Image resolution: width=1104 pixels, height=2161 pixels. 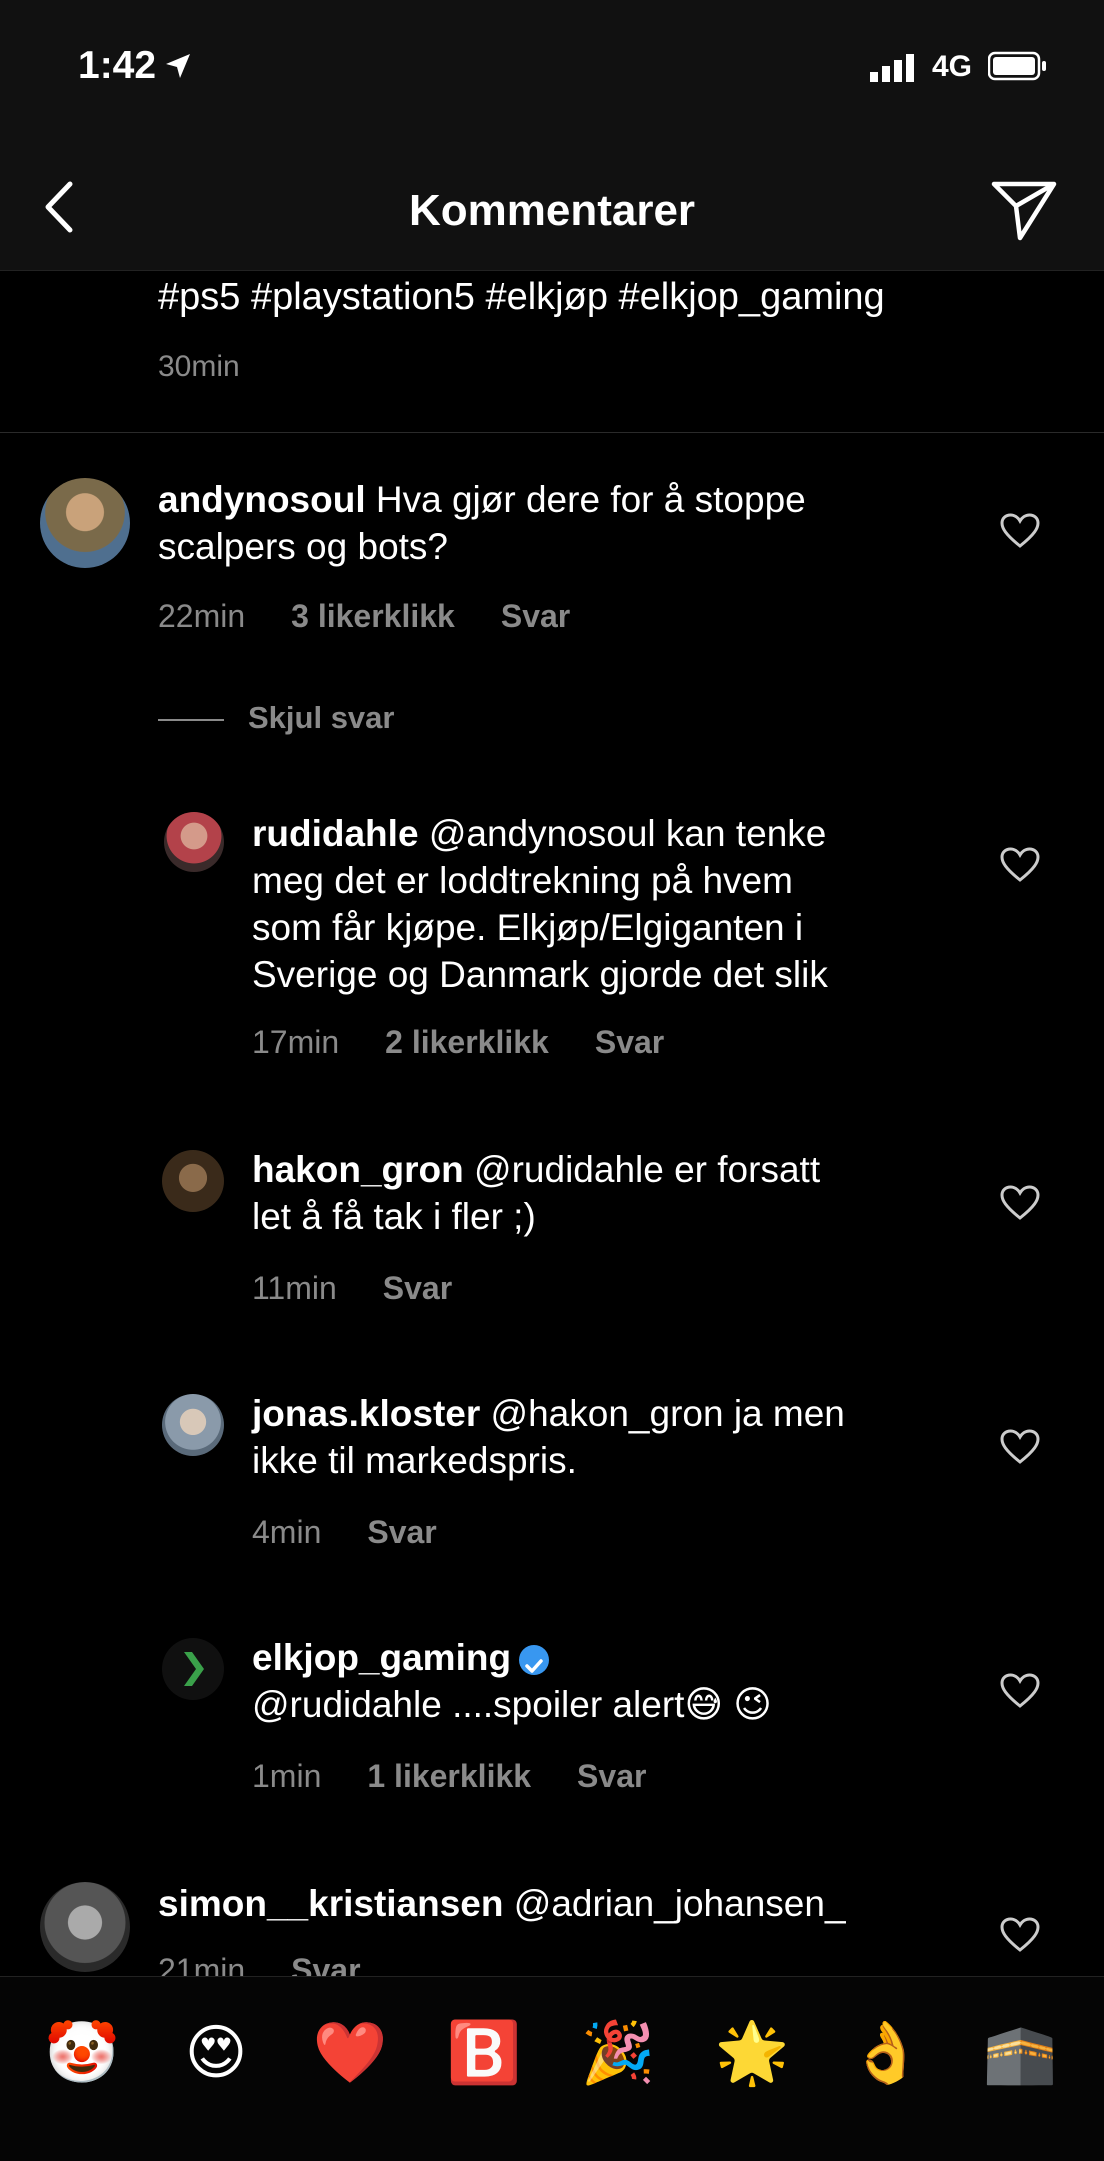 What do you see at coordinates (1020, 2053) in the screenshot?
I see `kaaba-emoji-button: 🕋` at bounding box center [1020, 2053].